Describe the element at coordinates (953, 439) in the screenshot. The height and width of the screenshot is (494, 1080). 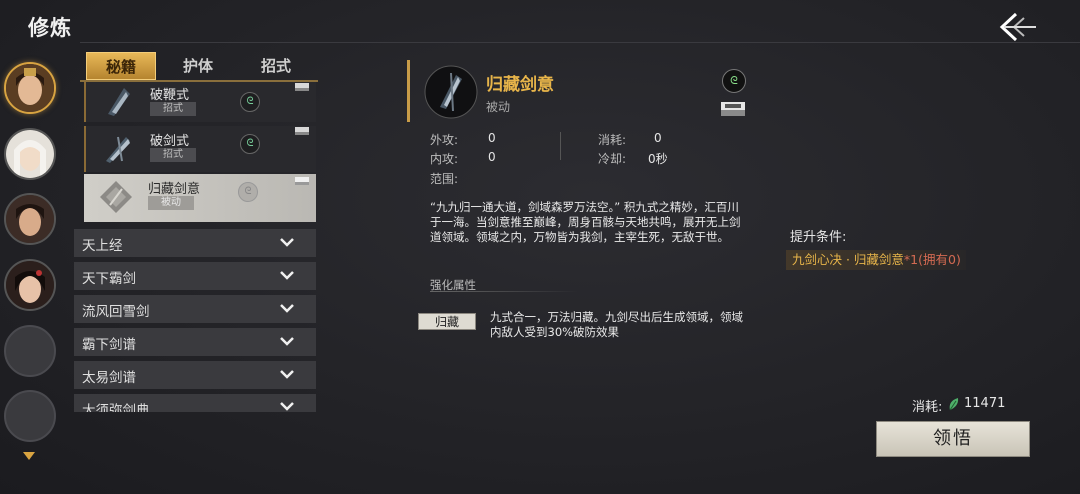
I see `comprehend-button: 领悟` at that location.